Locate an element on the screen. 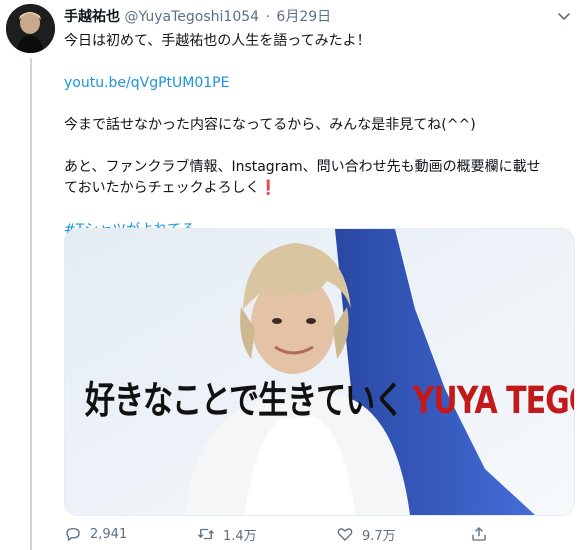 This screenshot has width=585, height=550. tweet-date: 6月29日 is located at coordinates (303, 17).